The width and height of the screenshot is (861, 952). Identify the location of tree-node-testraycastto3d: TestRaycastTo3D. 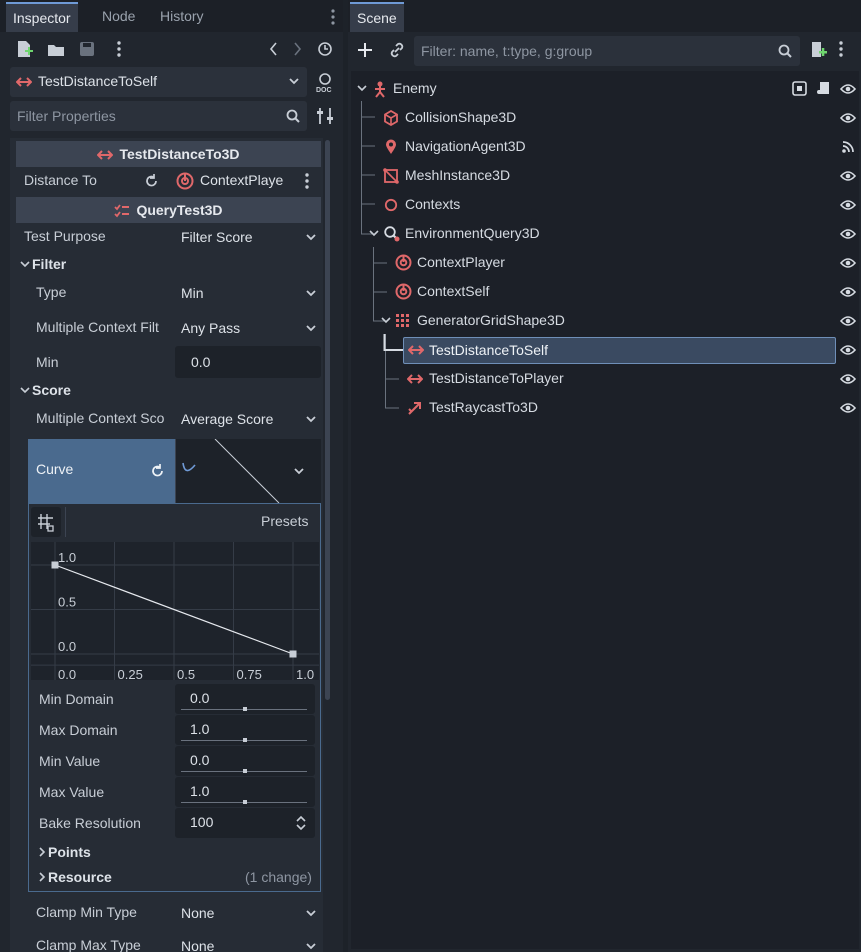
(631, 407).